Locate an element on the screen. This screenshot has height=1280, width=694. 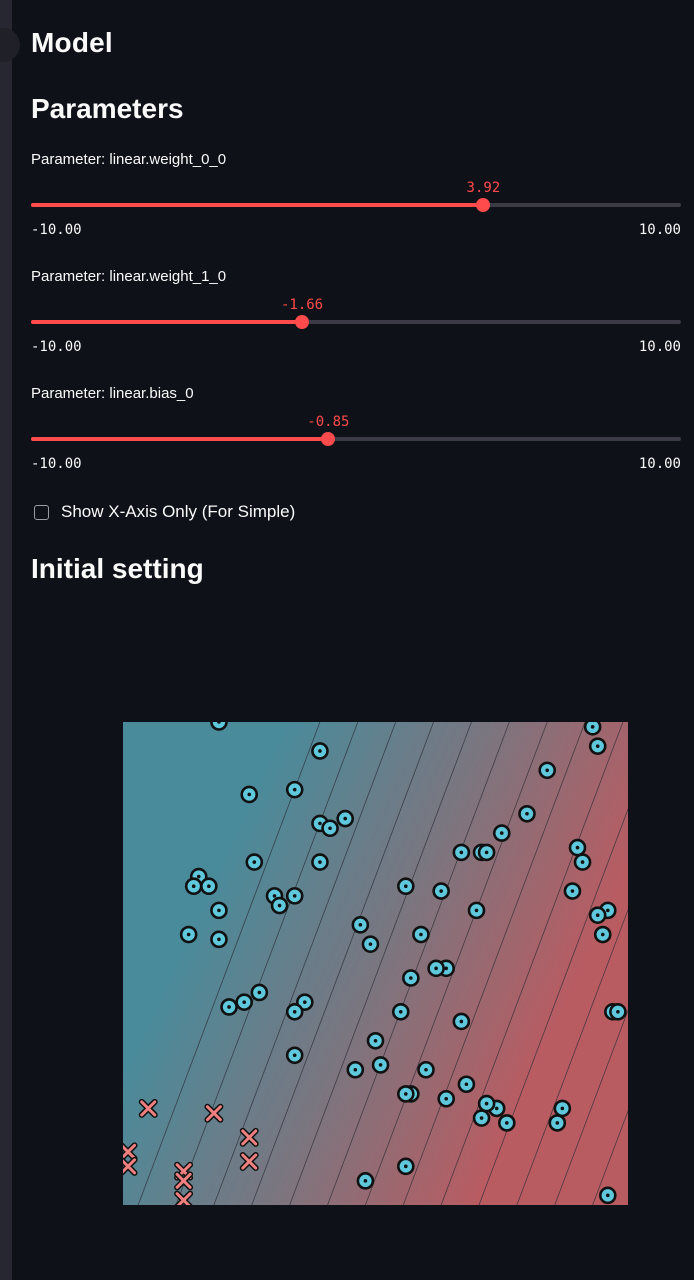
slider-label-bias-0: Parameter: linear.bias_0 is located at coordinates (112, 393).